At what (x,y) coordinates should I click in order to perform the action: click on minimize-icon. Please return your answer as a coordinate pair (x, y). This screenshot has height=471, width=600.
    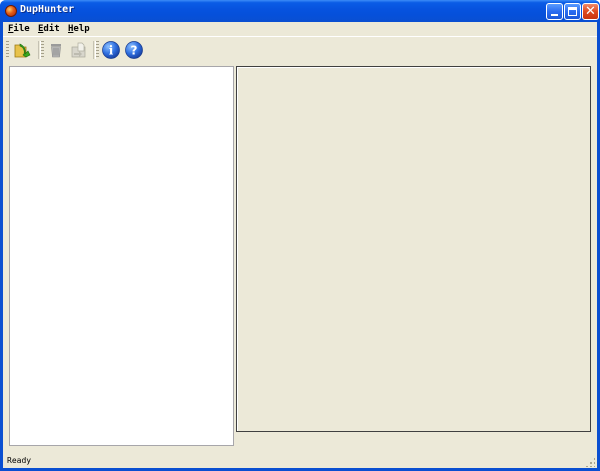
    Looking at the image, I should click on (554, 15).